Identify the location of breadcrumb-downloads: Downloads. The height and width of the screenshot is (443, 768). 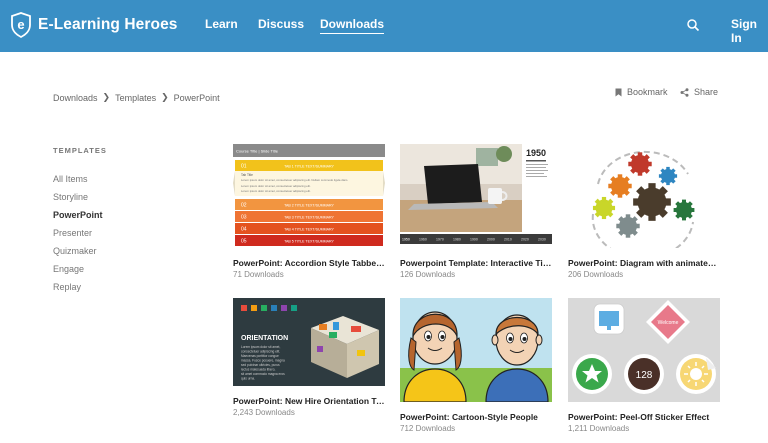
(75, 98).